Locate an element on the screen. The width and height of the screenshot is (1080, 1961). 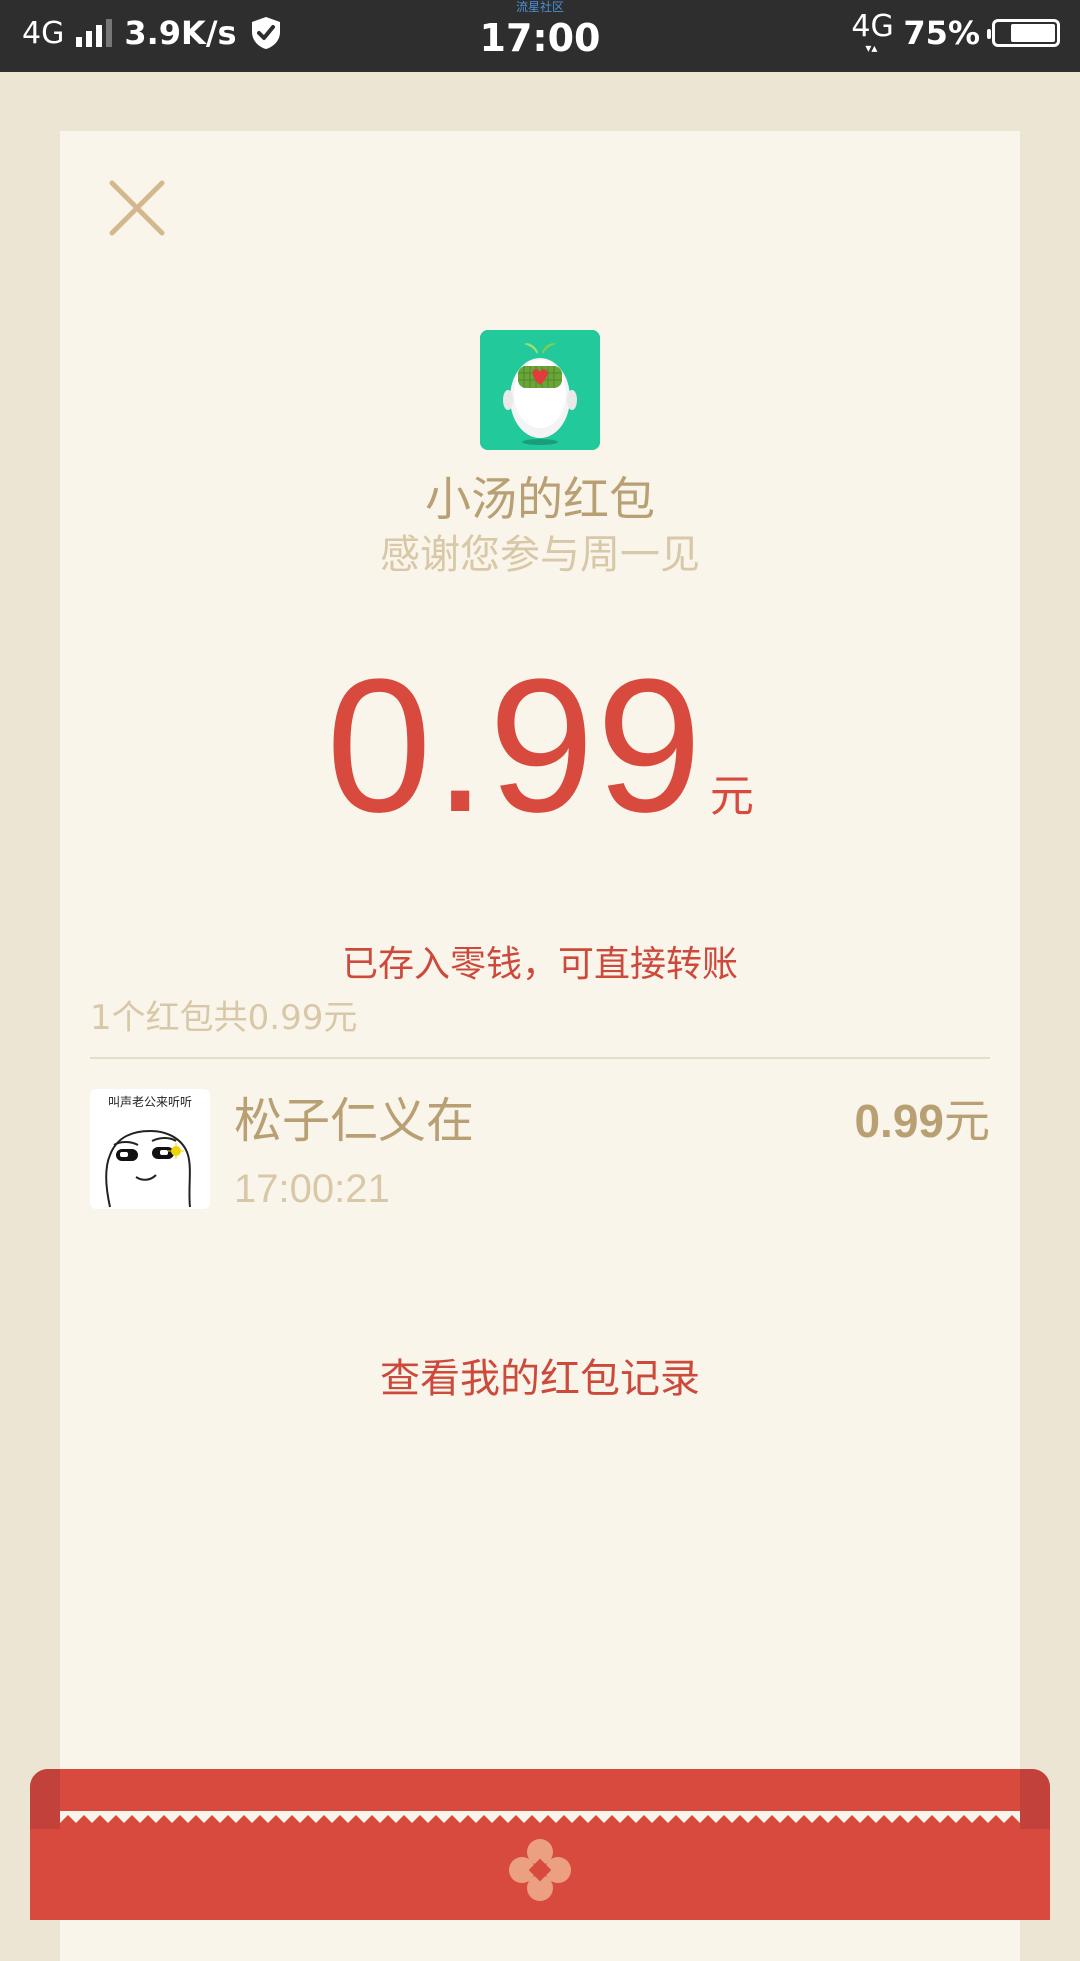
battery-icon is located at coordinates (1023, 33).